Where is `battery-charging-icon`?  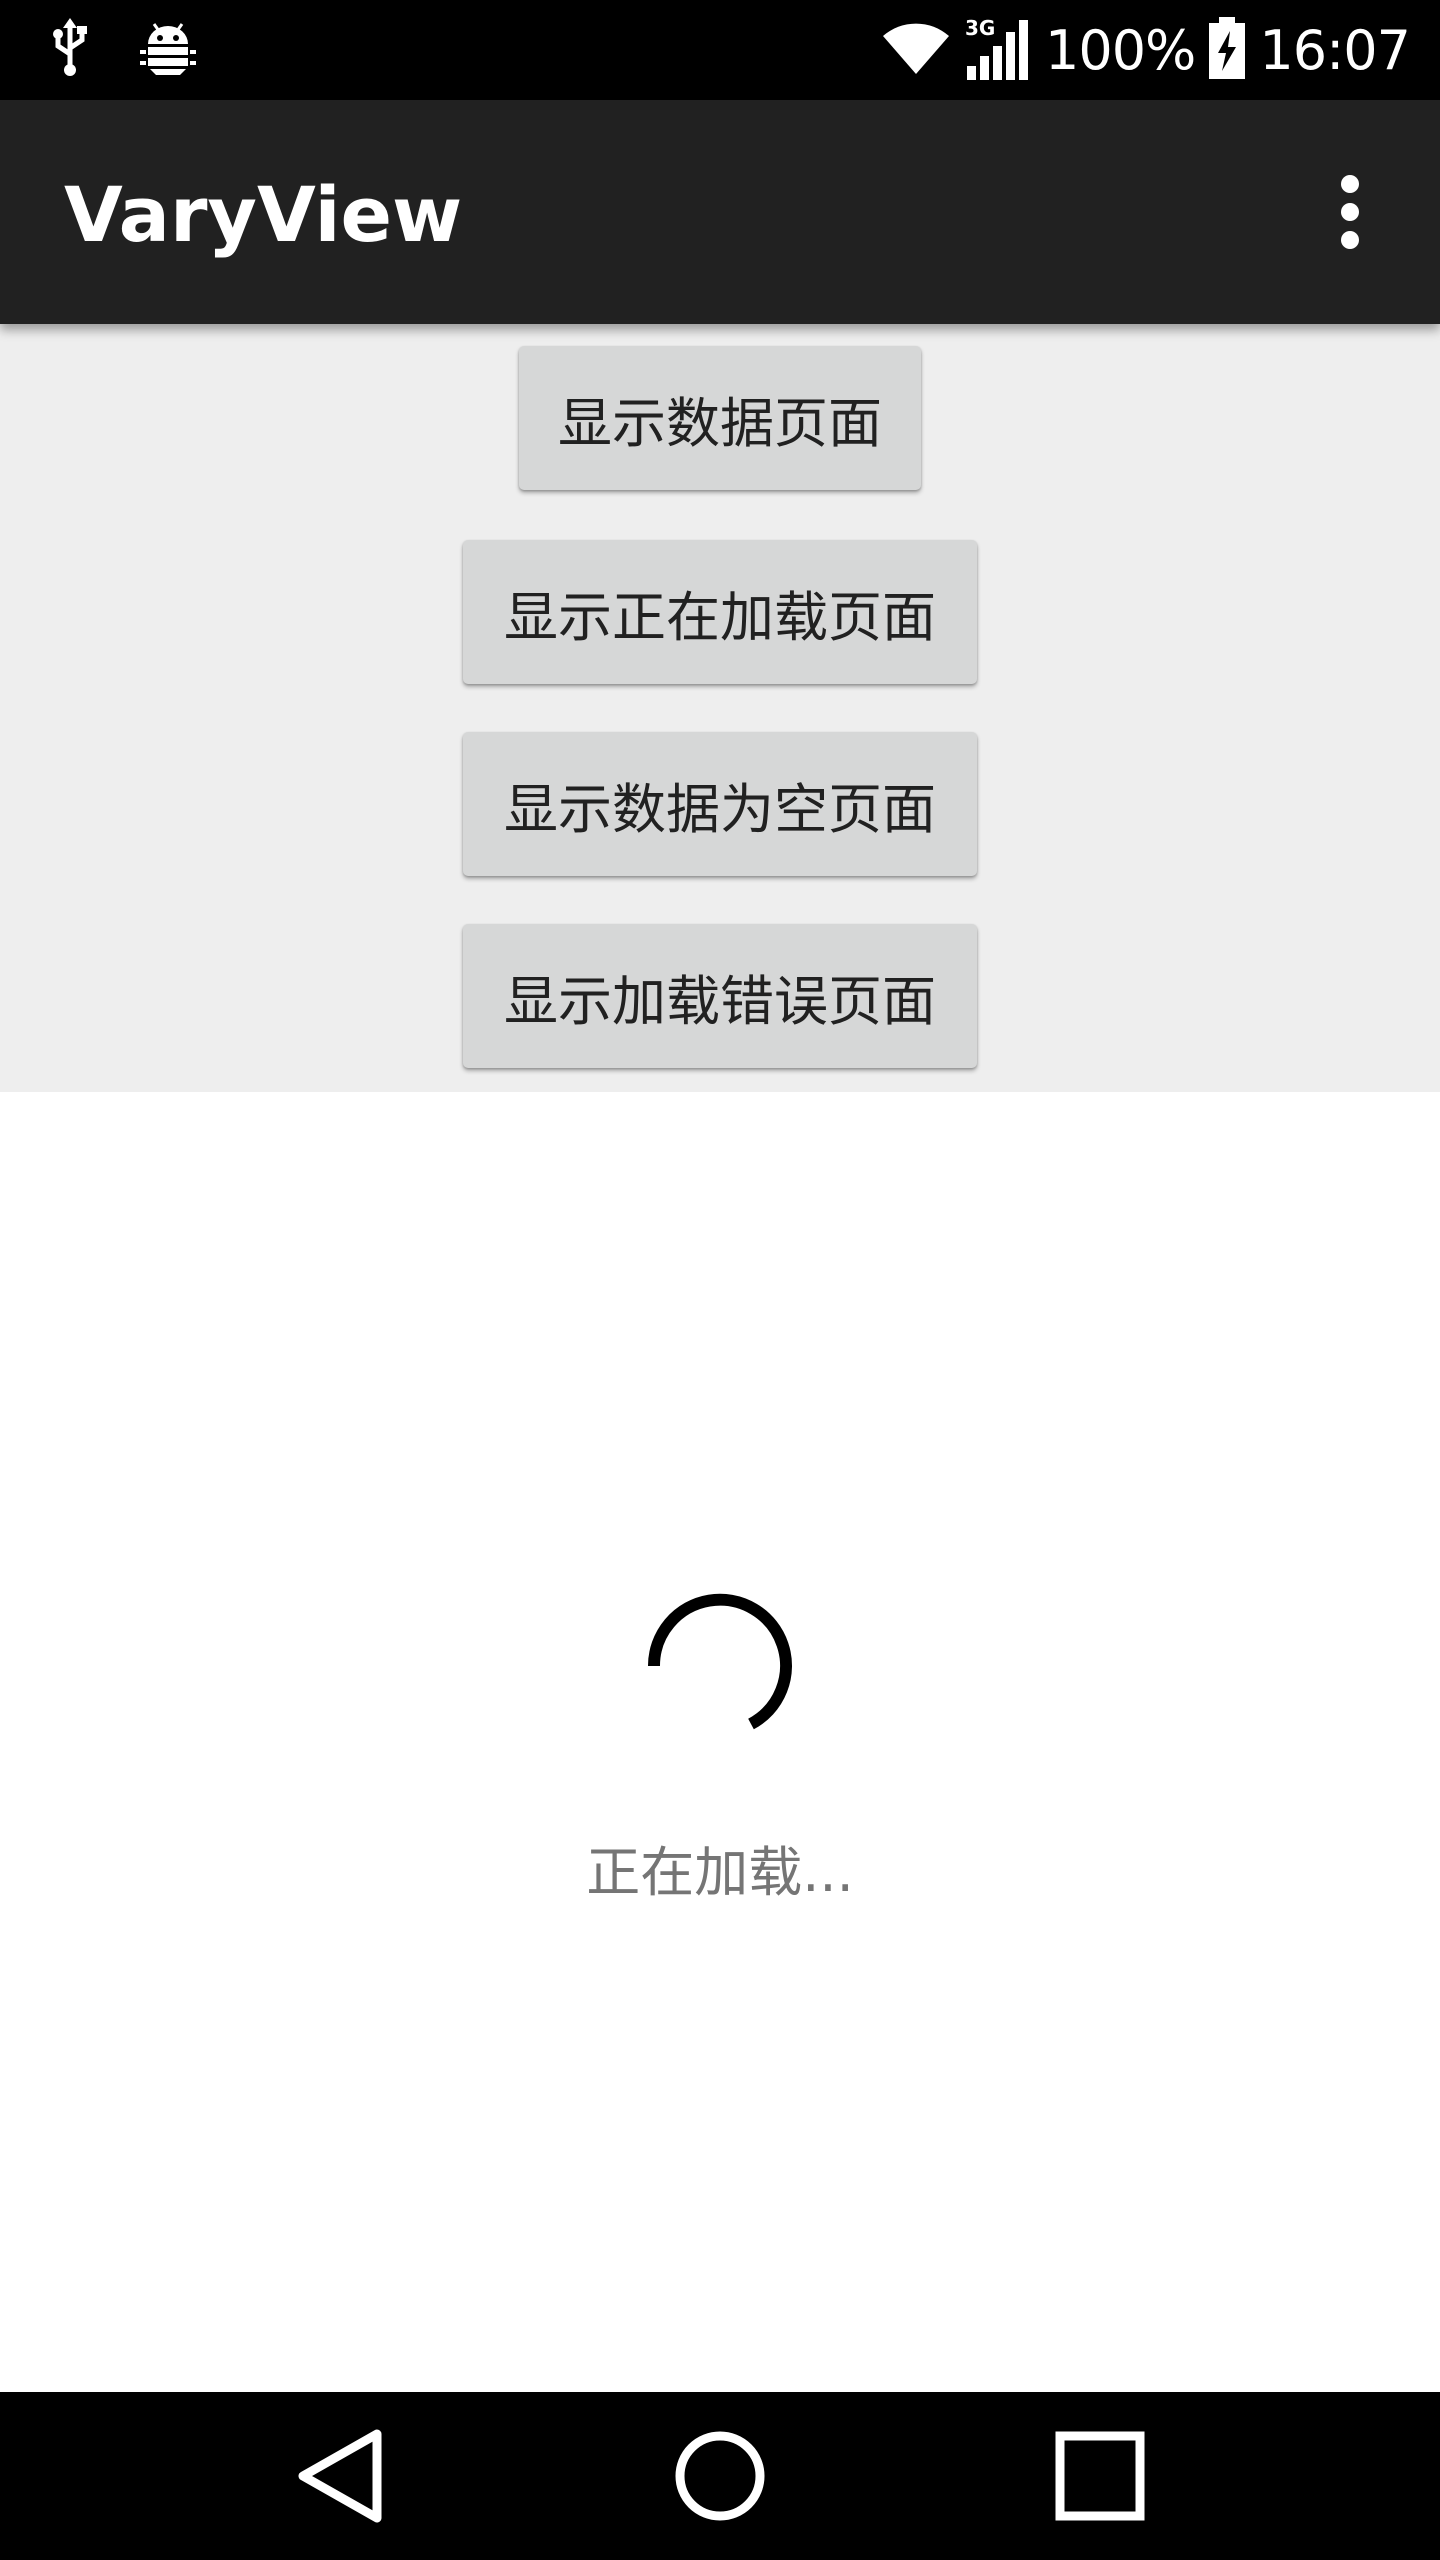
battery-charging-icon is located at coordinates (1227, 50).